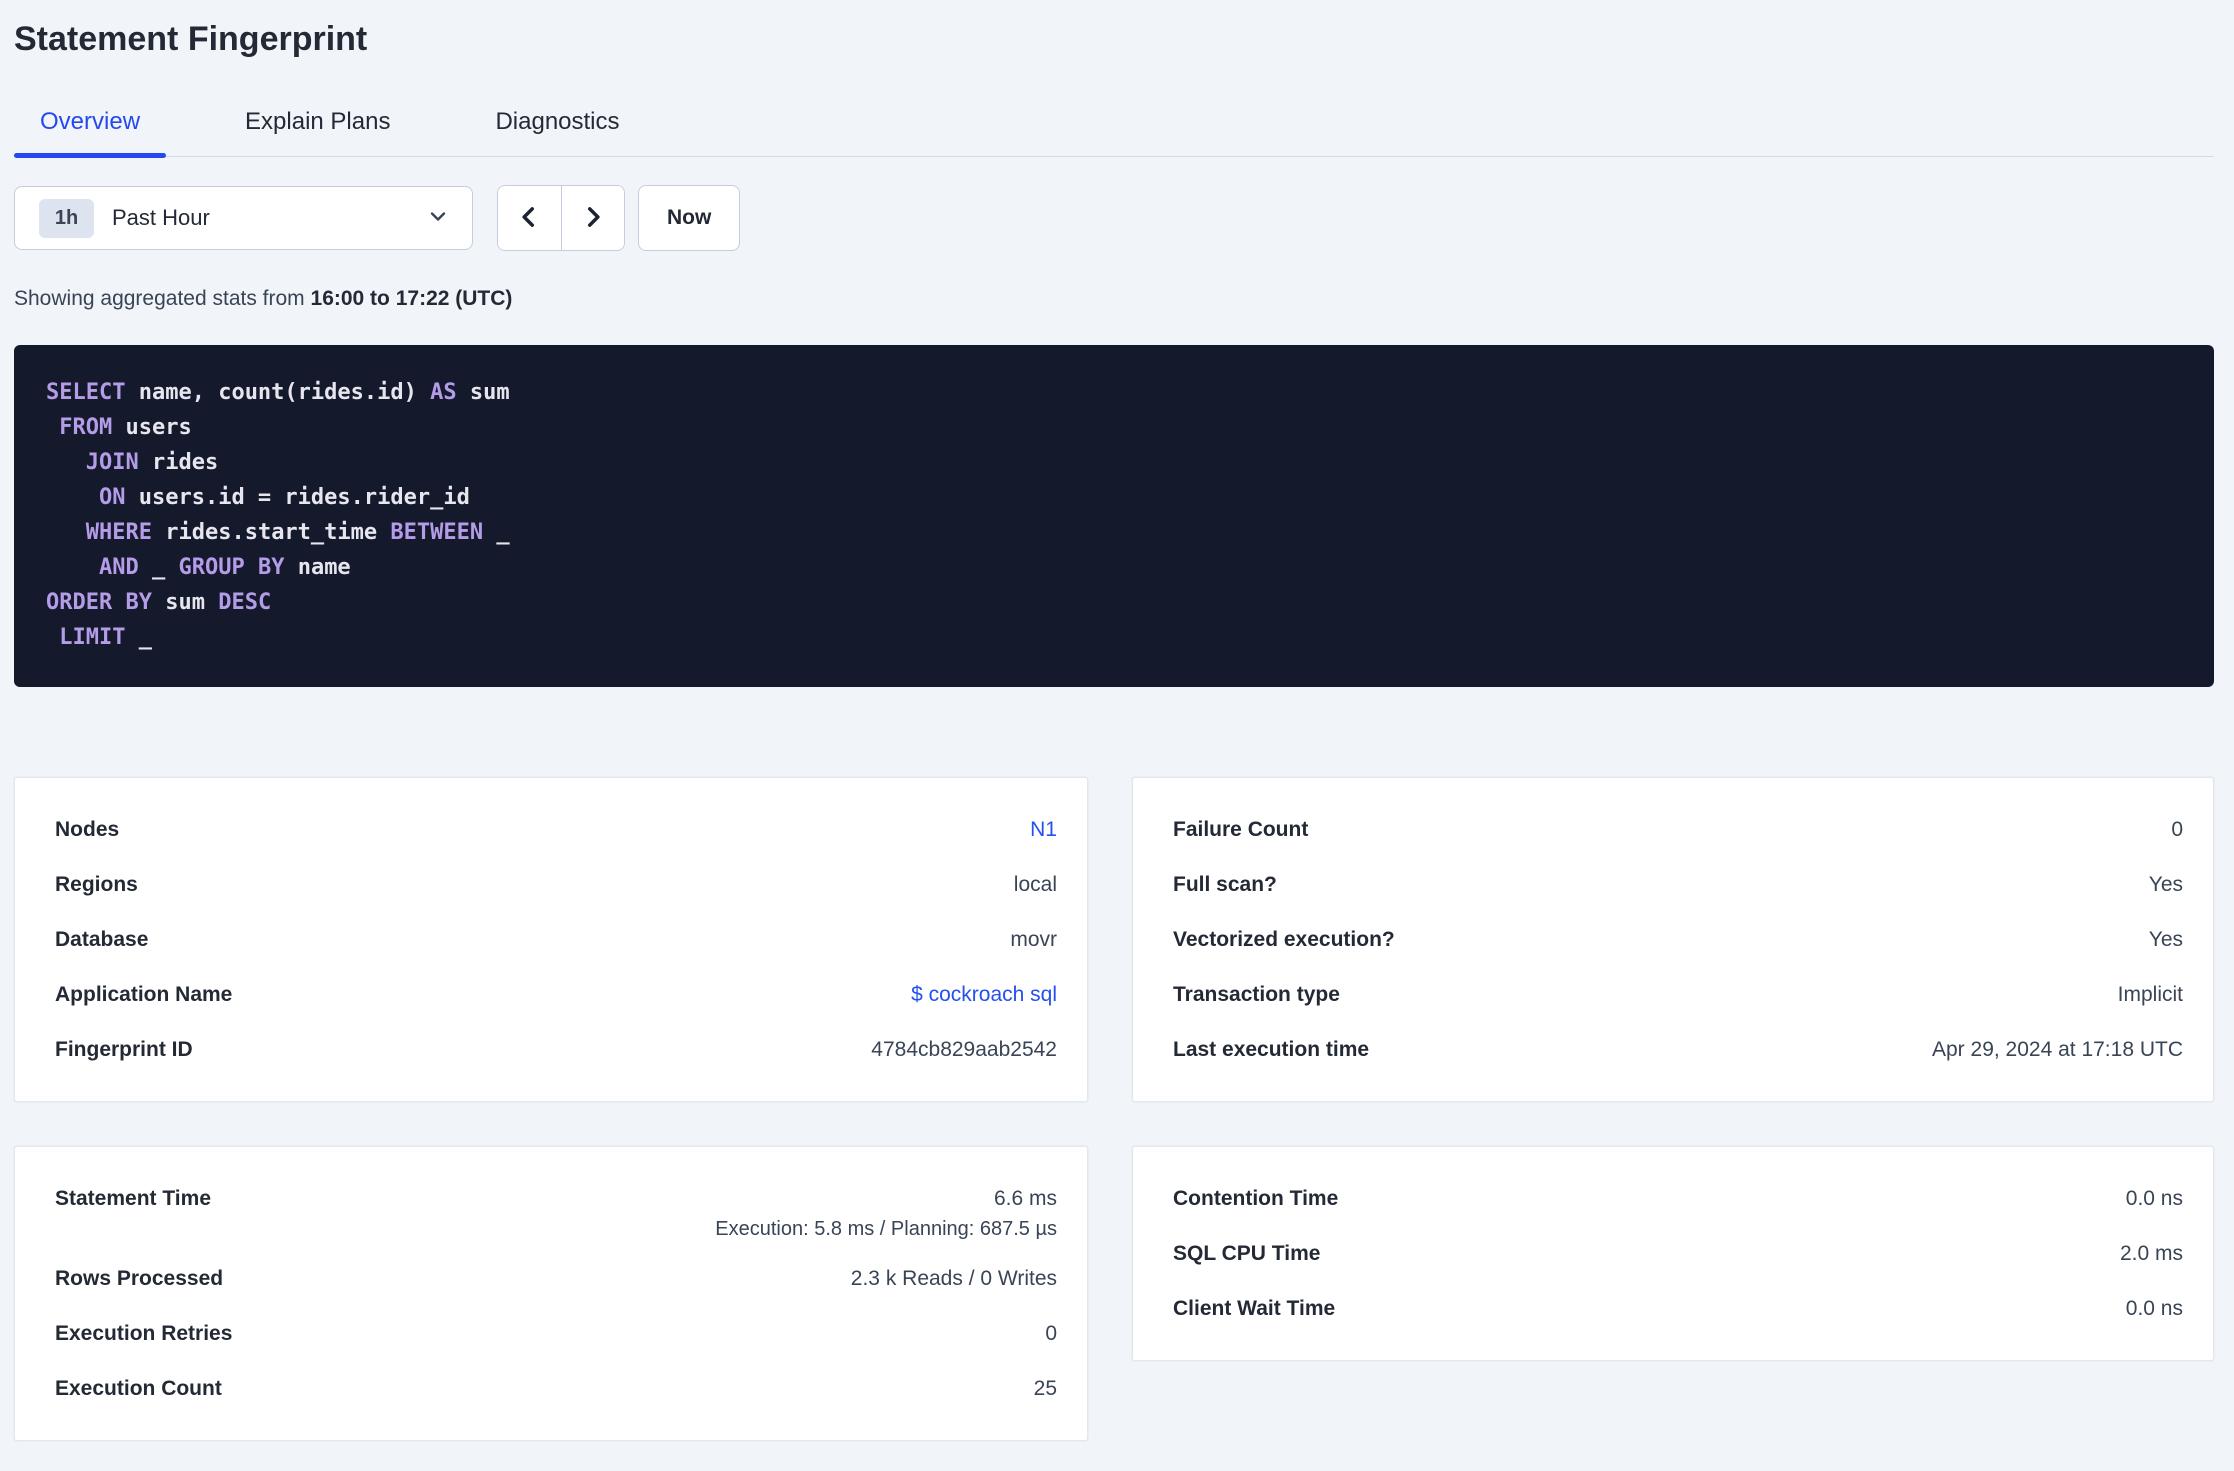  I want to click on stat-value-link: $ cockroach sql, so click(984, 995).